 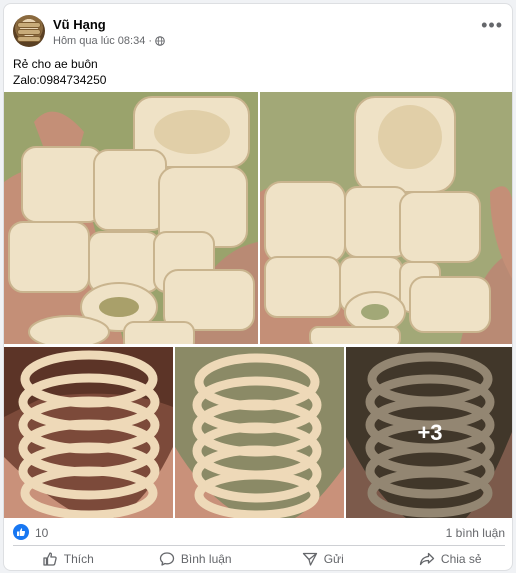 I want to click on comment-label: Bình luận, so click(x=206, y=559).